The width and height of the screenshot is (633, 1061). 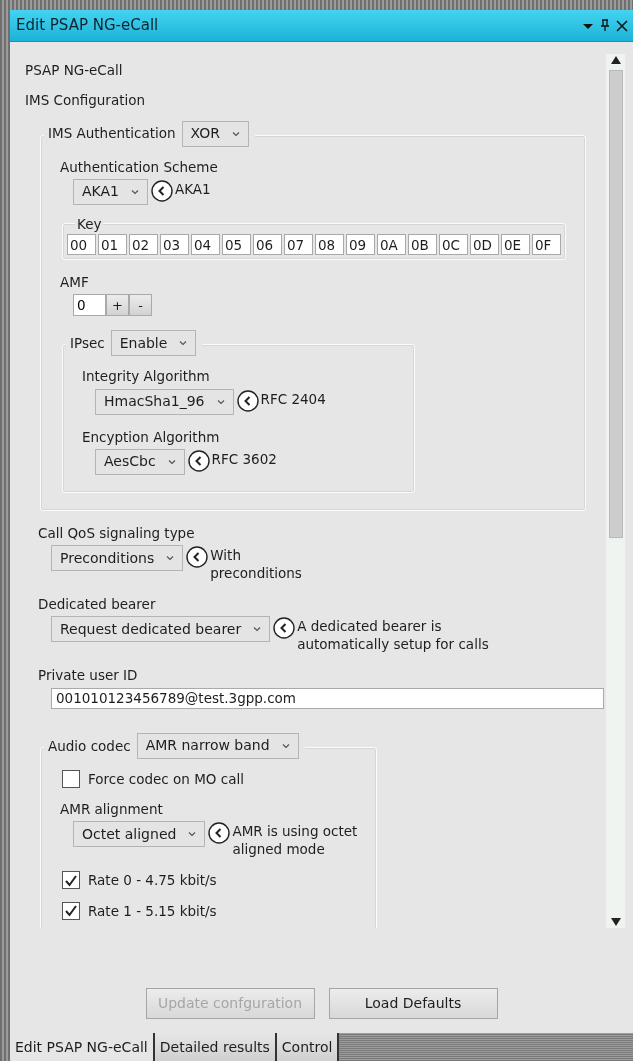 What do you see at coordinates (143, 244) in the screenshot?
I see `byte-field: 02` at bounding box center [143, 244].